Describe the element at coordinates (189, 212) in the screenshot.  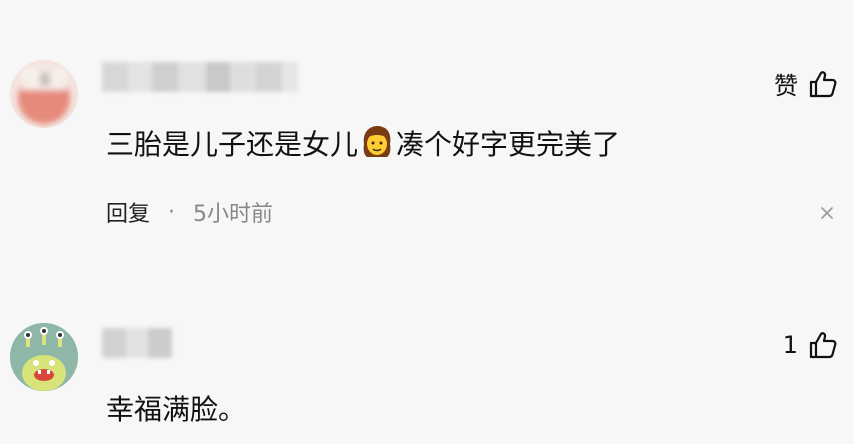
I see `comment-meta: 回复 · 5小时前` at that location.